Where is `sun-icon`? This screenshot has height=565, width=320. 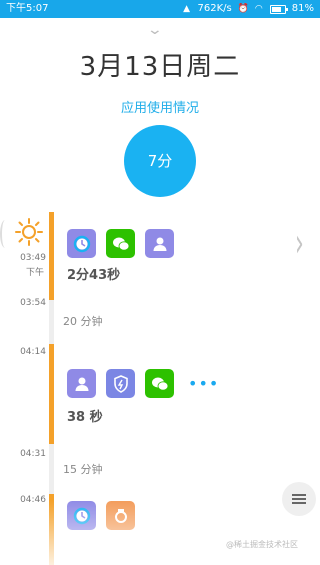 sun-icon is located at coordinates (29, 232).